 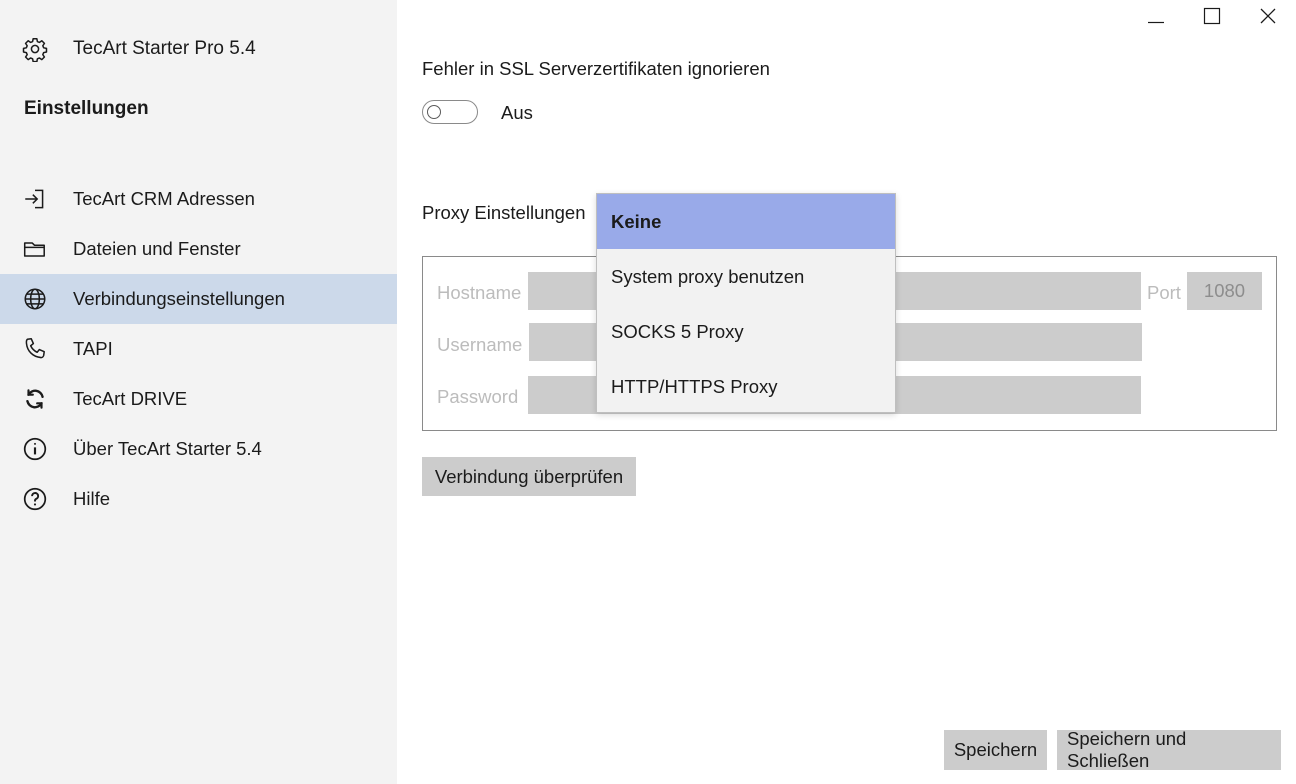 I want to click on sidebar-item-label: TecArt DRIVE, so click(x=130, y=398).